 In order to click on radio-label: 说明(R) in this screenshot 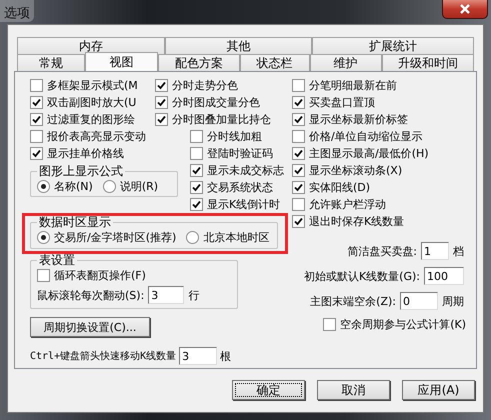, I will do `click(139, 186)`.